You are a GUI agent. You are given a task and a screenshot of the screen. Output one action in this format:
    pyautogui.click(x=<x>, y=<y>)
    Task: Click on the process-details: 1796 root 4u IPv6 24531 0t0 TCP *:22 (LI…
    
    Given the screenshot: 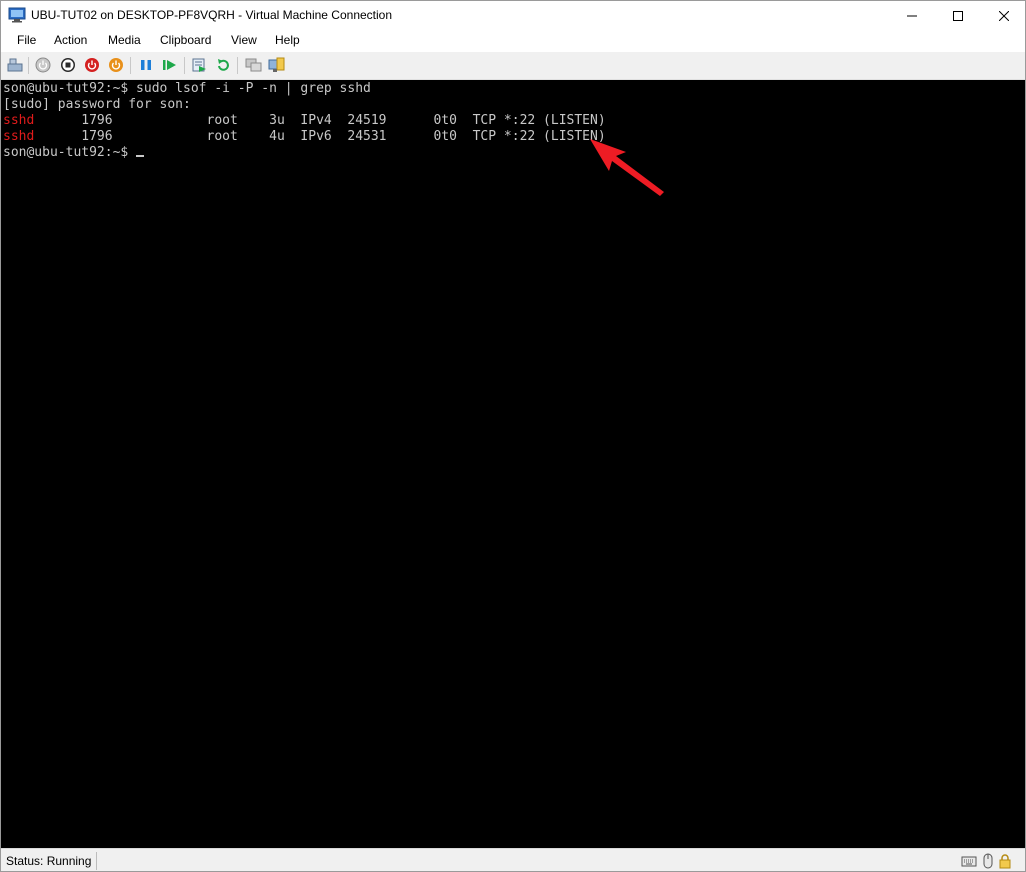 What is the action you would take?
    pyautogui.click(x=320, y=136)
    